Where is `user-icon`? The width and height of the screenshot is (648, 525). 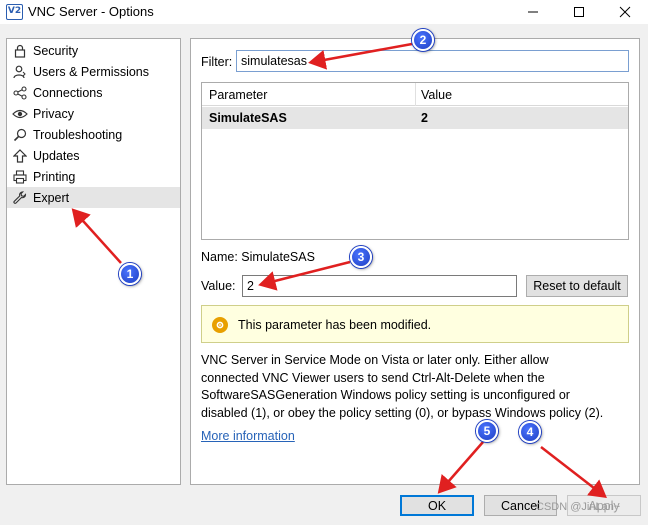 user-icon is located at coordinates (20, 72).